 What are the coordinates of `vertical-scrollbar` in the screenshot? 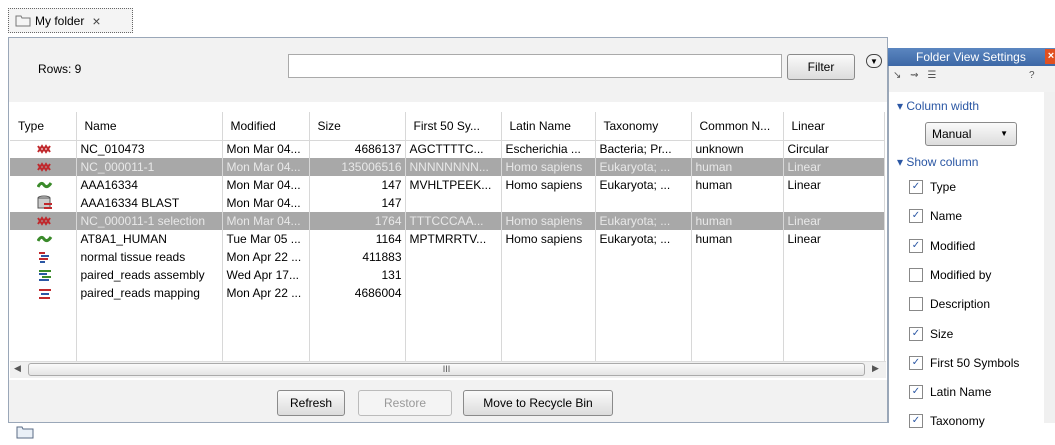 It's located at (1049, 257).